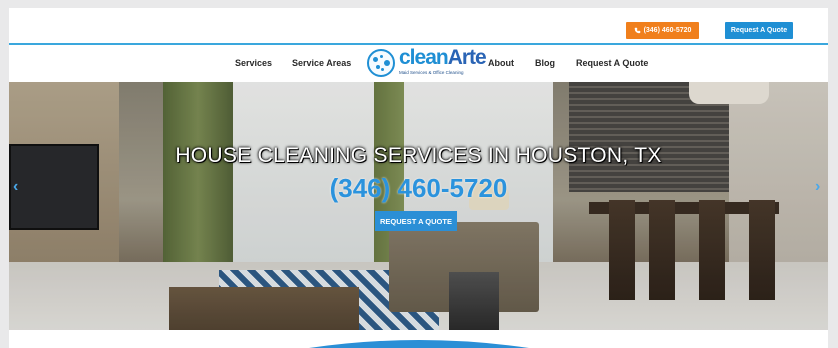 This screenshot has height=348, width=838. I want to click on bottom-wave-divider, so click(418, 339).